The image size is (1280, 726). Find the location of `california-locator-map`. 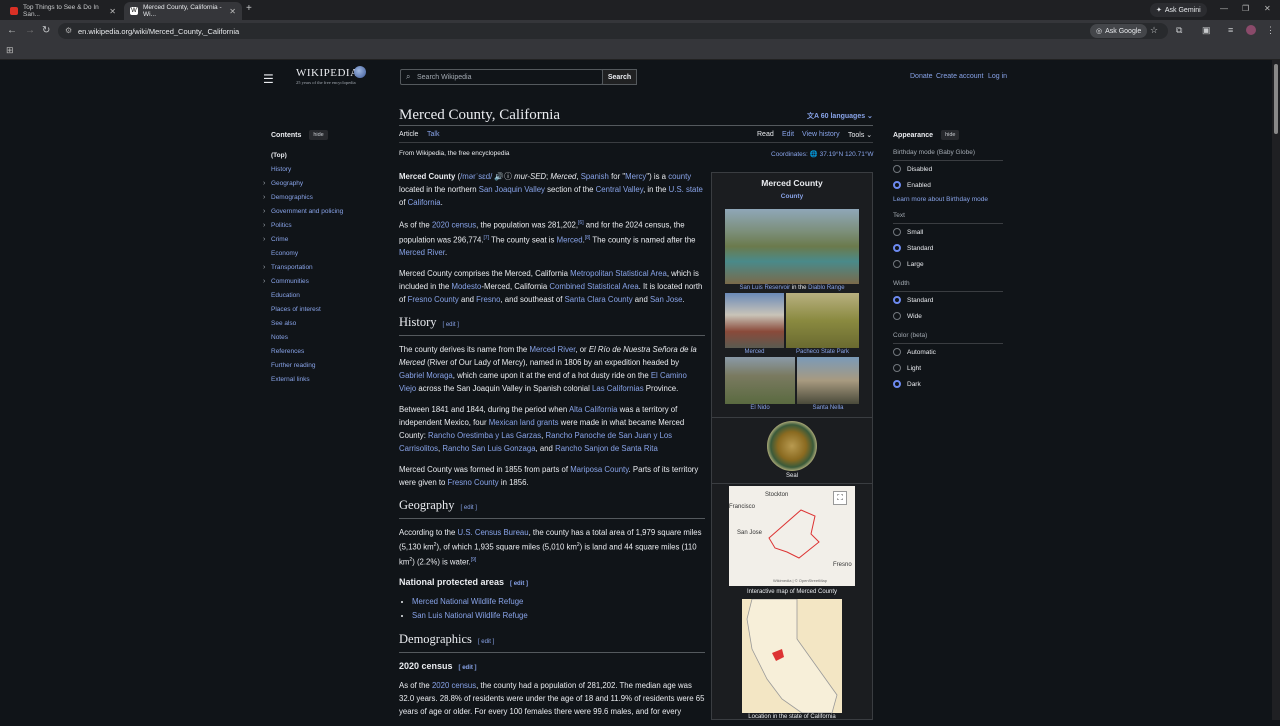

california-locator-map is located at coordinates (792, 656).